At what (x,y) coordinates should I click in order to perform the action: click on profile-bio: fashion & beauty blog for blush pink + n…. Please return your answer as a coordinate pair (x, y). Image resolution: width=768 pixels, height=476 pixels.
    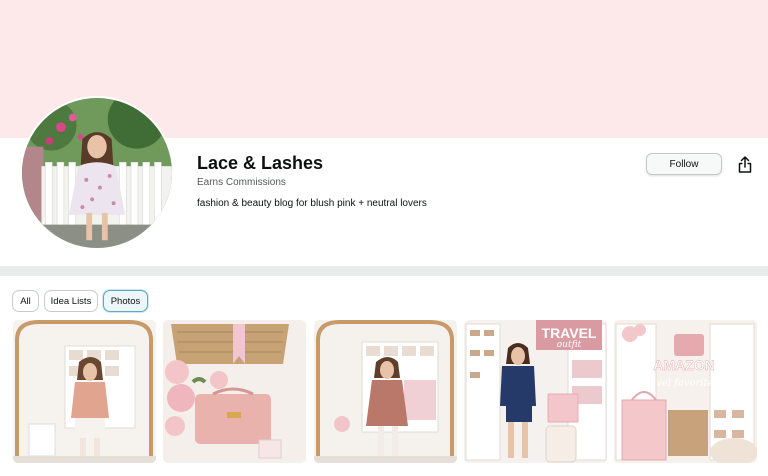
    Looking at the image, I should click on (312, 203).